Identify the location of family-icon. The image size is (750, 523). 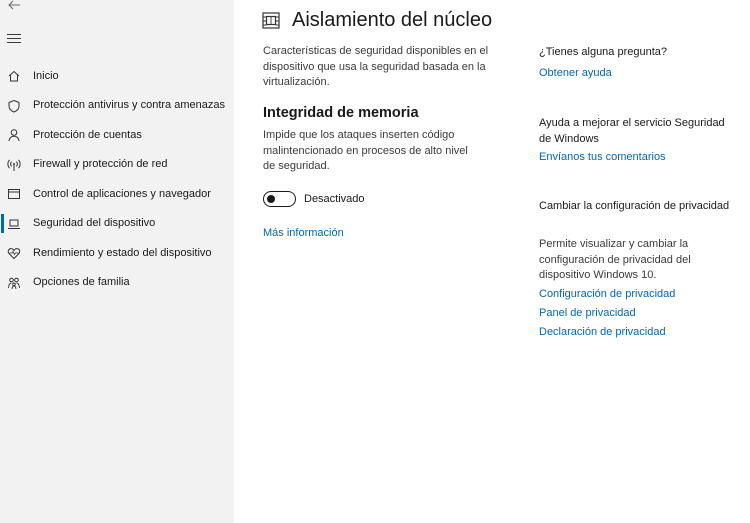
(14, 283).